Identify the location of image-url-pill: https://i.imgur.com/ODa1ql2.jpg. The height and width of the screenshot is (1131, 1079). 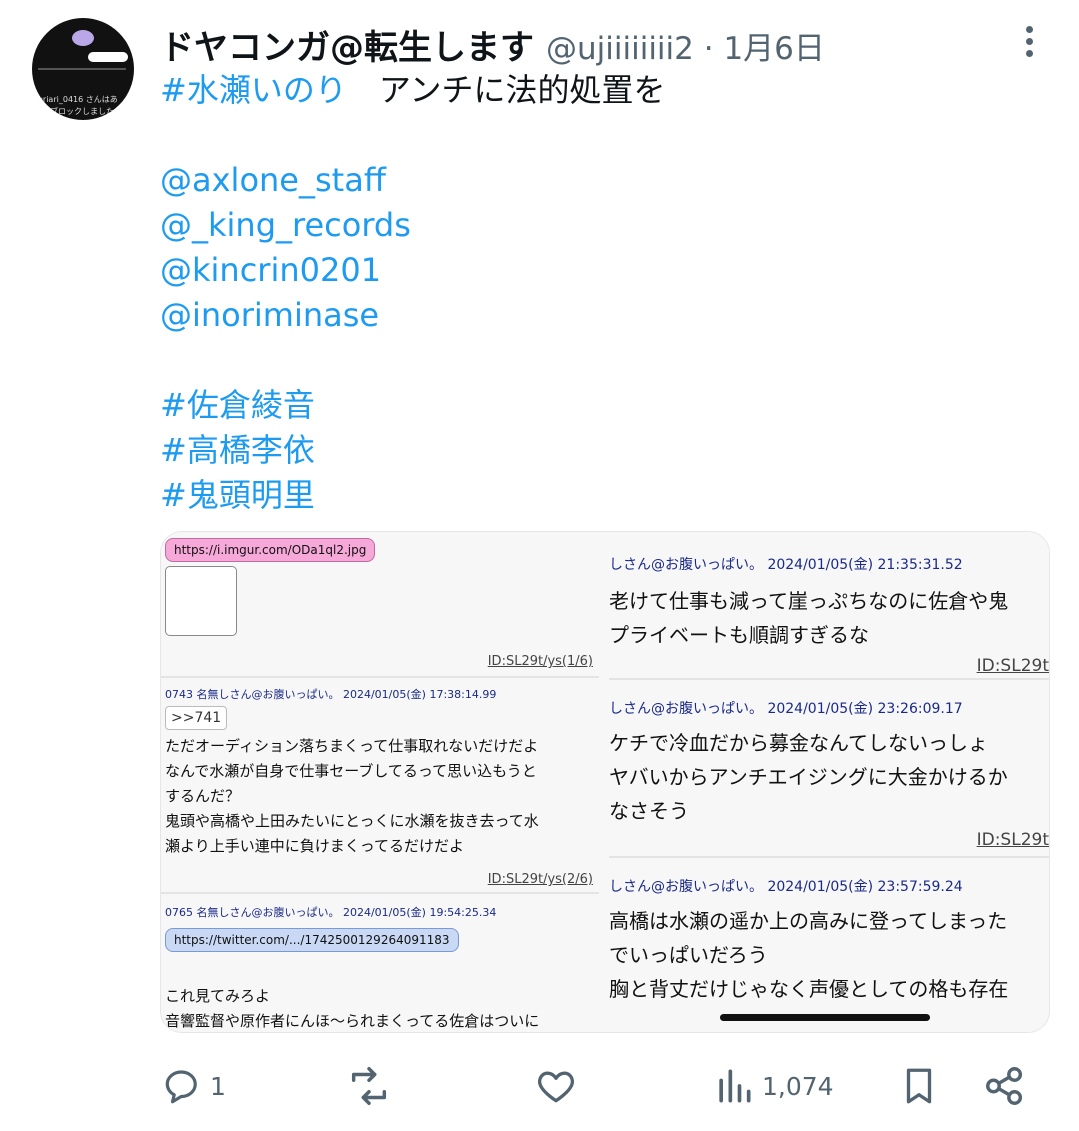
(270, 550).